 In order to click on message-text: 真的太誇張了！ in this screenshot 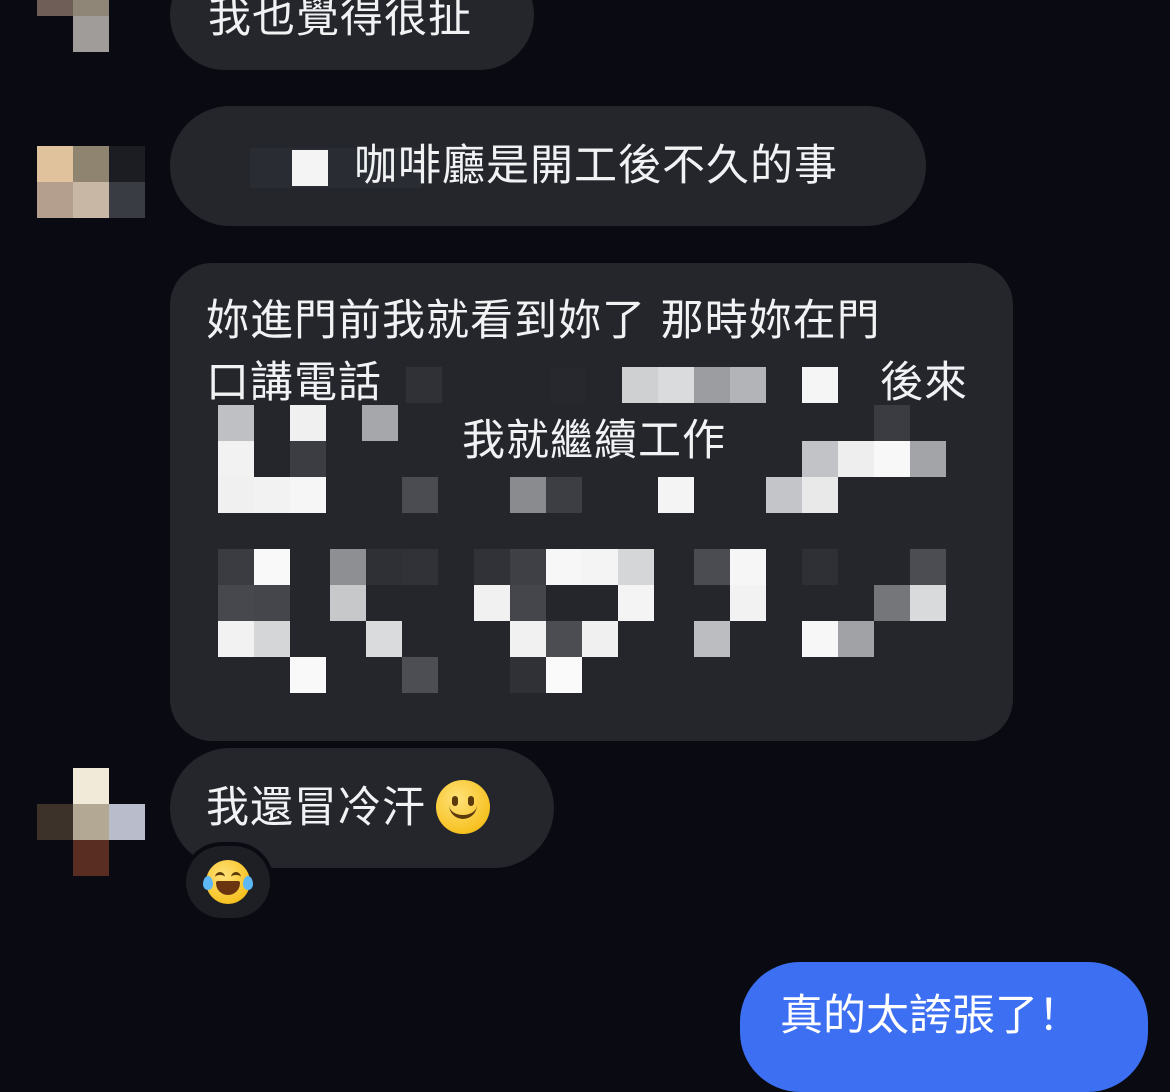, I will do `click(930, 1016)`.